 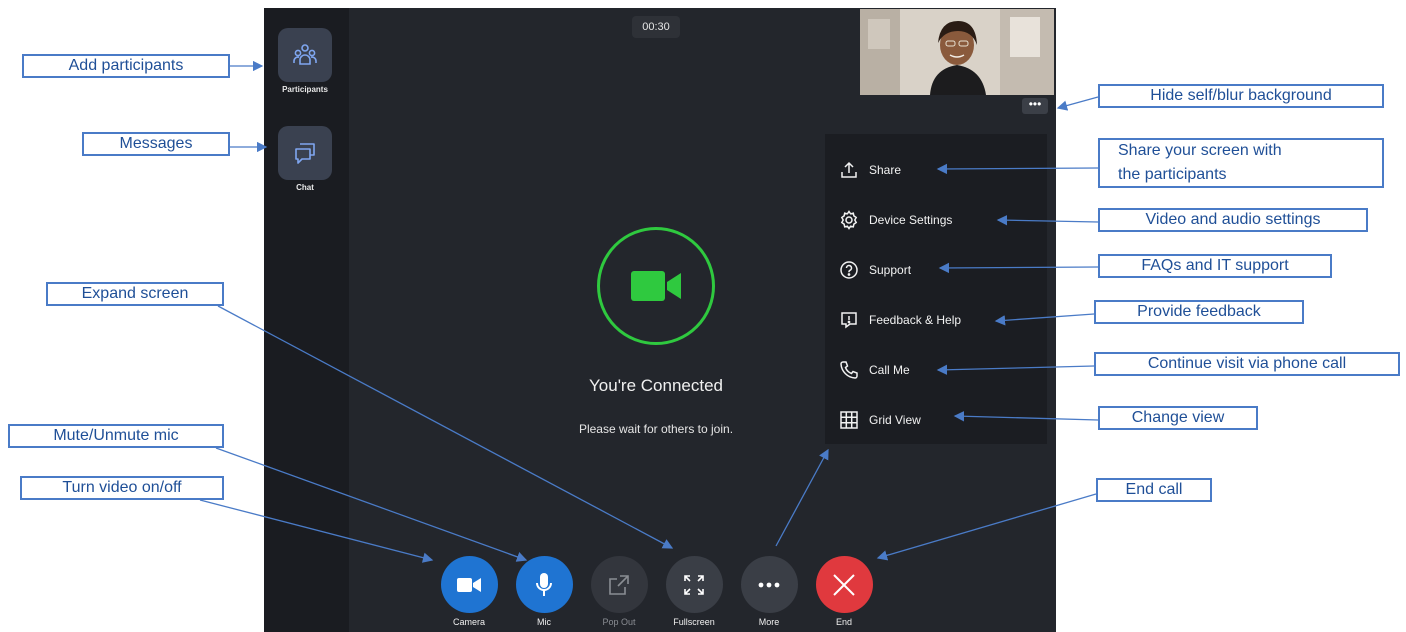 I want to click on self-view-more-button: •••, so click(x=1035, y=106).